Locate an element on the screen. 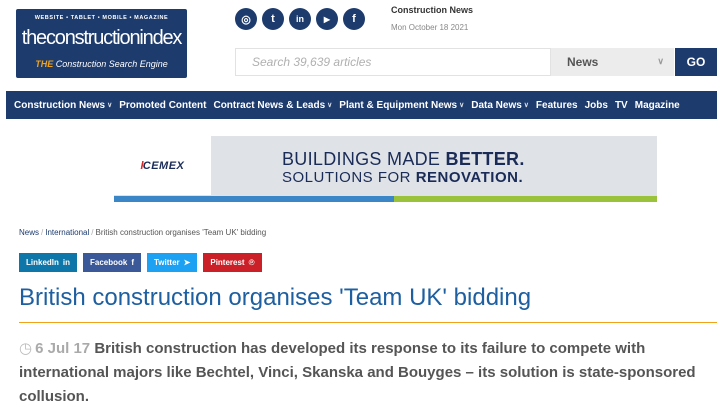 The image size is (717, 402). nav-label: Features is located at coordinates (556, 105).